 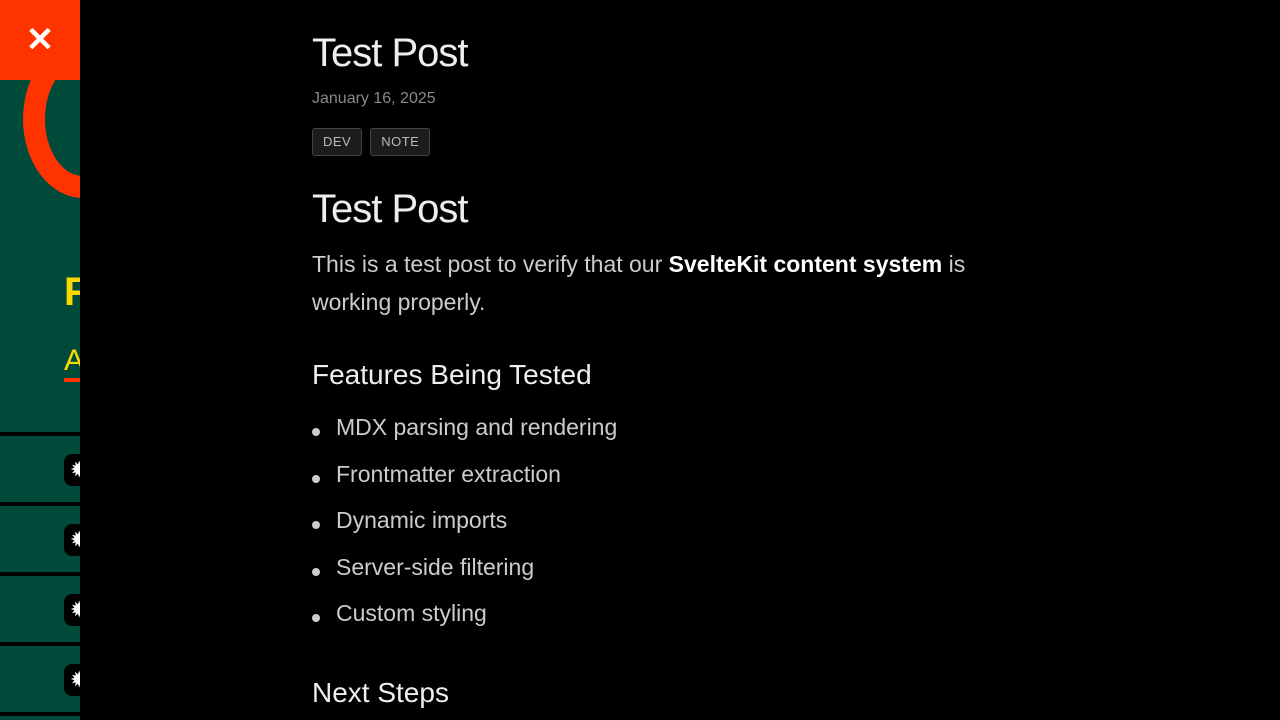 What do you see at coordinates (72, 363) in the screenshot?
I see `panel-link: A` at bounding box center [72, 363].